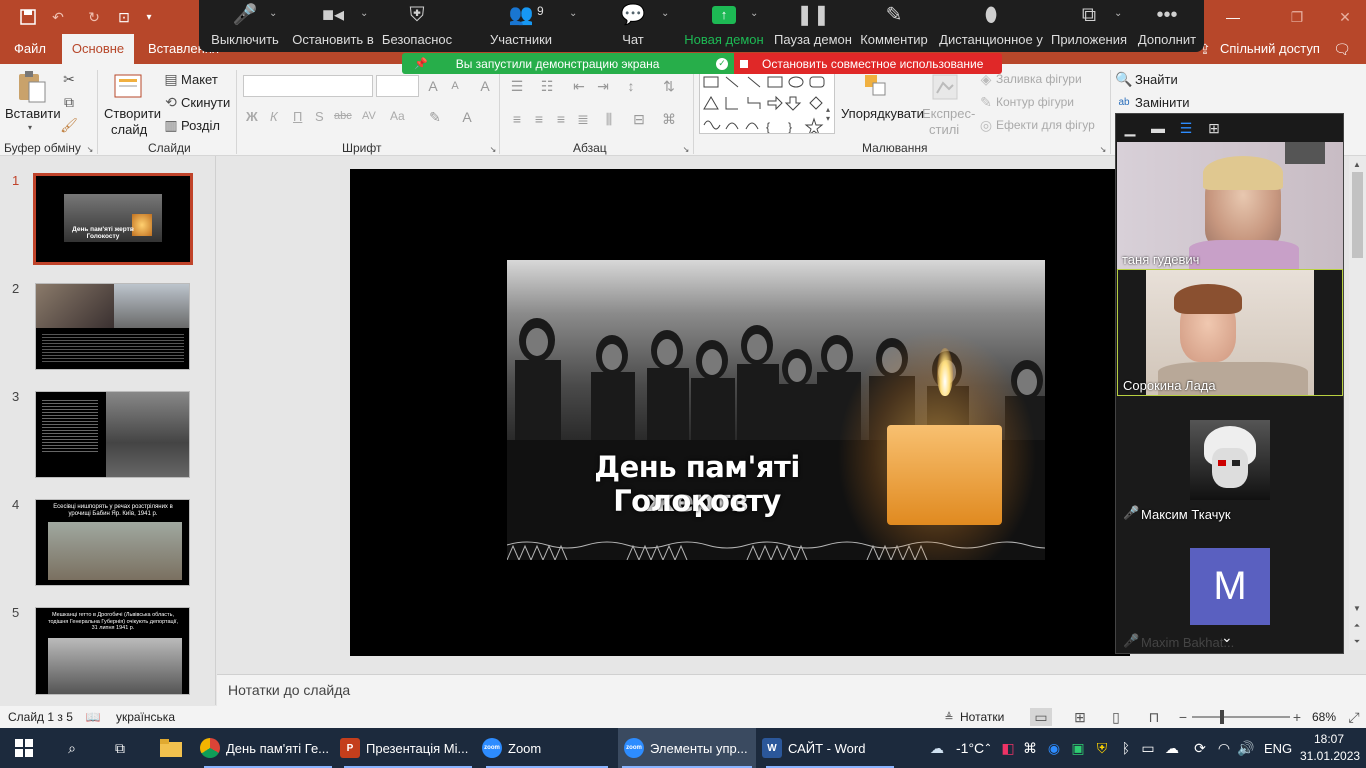 The height and width of the screenshot is (768, 1366). I want to click on shapes-scroll-icon: ▴ ▾, so click(828, 114).